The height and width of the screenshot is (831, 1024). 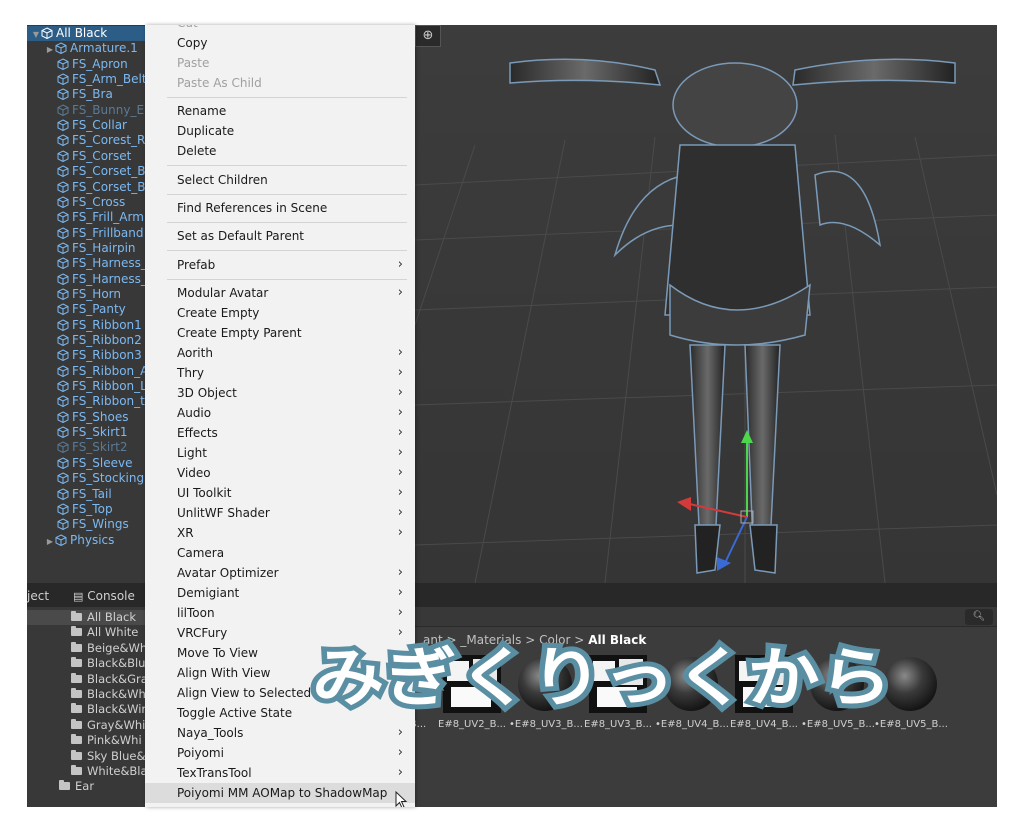 What do you see at coordinates (280, 613) in the screenshot?
I see `menu-item: lilToon ›` at bounding box center [280, 613].